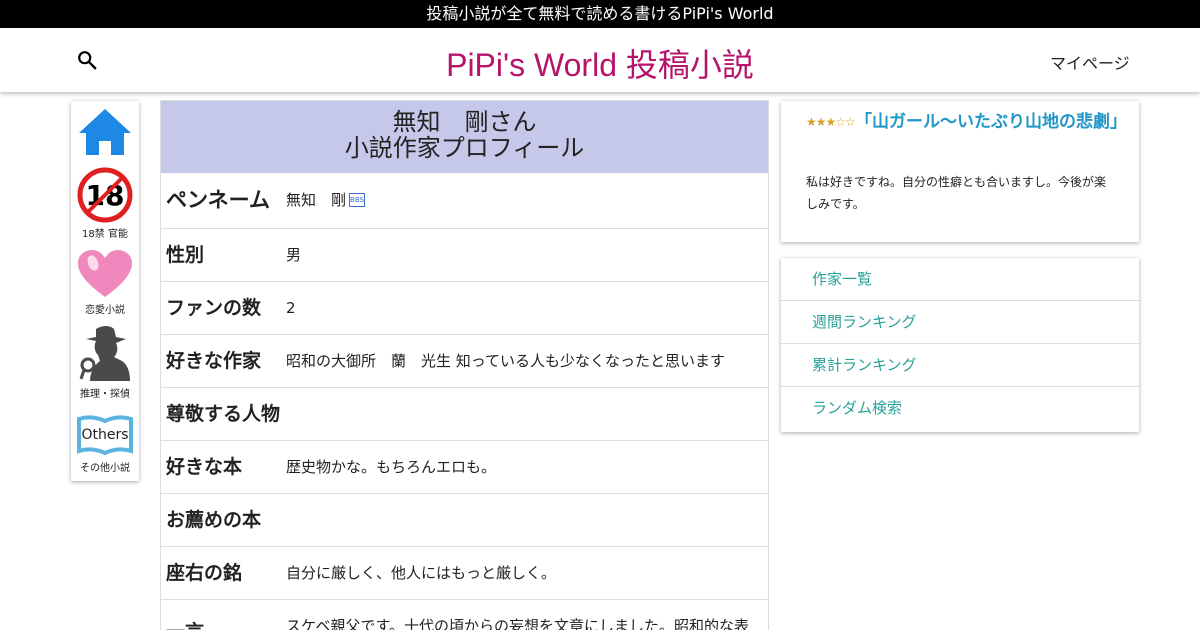 Image resolution: width=1200 pixels, height=630 pixels. I want to click on profile-row-favorite-book: 好きな本 歴史物かな。もちろんエロも。, so click(464, 467).